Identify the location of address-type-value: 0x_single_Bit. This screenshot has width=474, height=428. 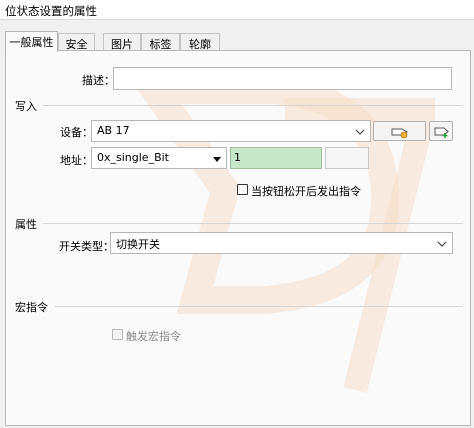
(133, 157).